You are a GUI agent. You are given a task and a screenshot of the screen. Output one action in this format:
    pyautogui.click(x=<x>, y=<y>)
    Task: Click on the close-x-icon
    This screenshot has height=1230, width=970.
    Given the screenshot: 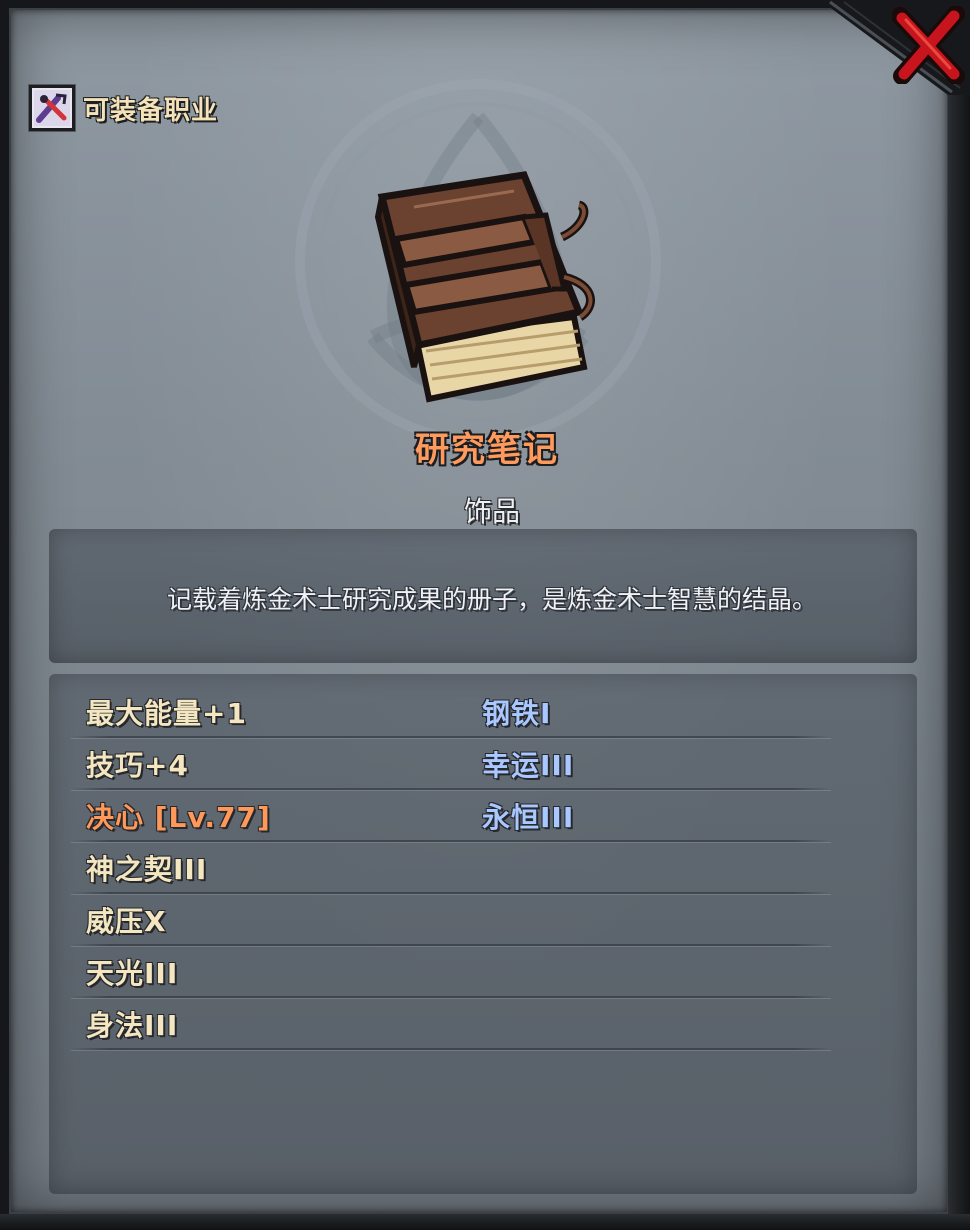 What is the action you would take?
    pyautogui.click(x=928, y=45)
    